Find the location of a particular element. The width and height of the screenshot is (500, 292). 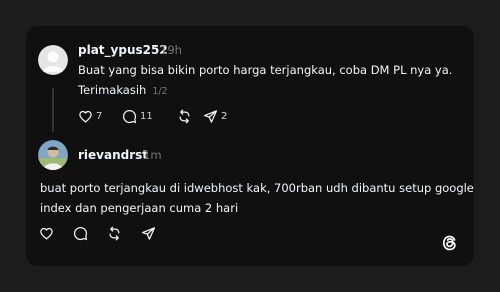

post-2-actions is located at coordinates (100, 233).